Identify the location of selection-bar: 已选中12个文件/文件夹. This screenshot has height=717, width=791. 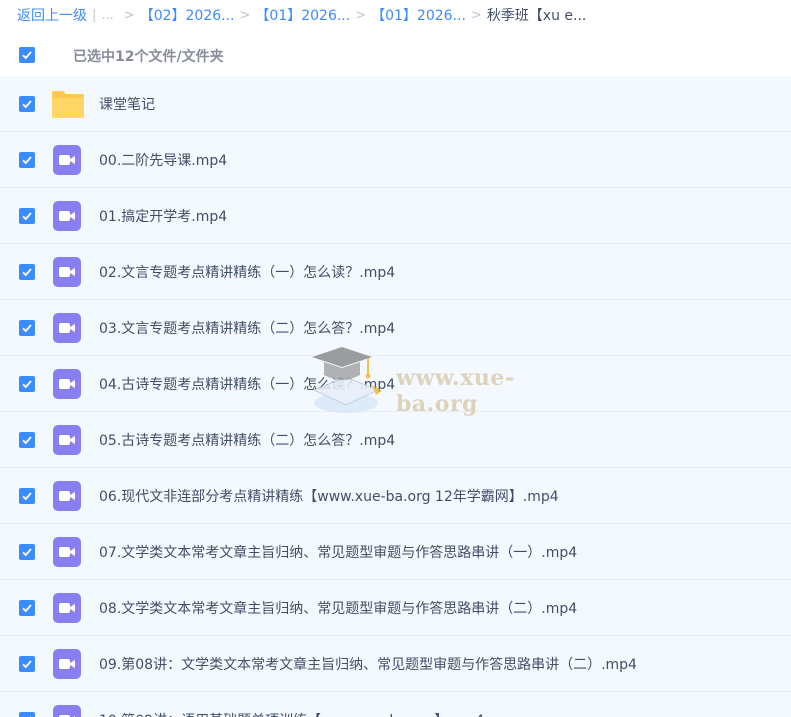
(395, 56).